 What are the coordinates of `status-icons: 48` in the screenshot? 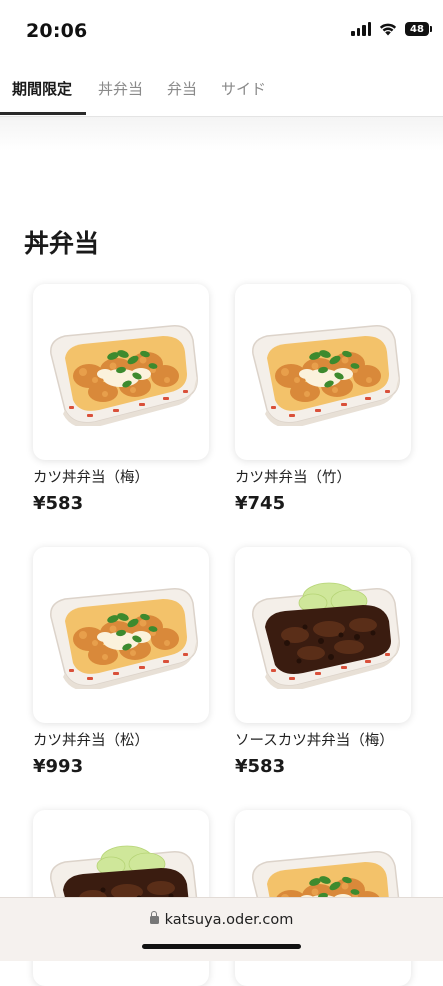 It's located at (391, 29).